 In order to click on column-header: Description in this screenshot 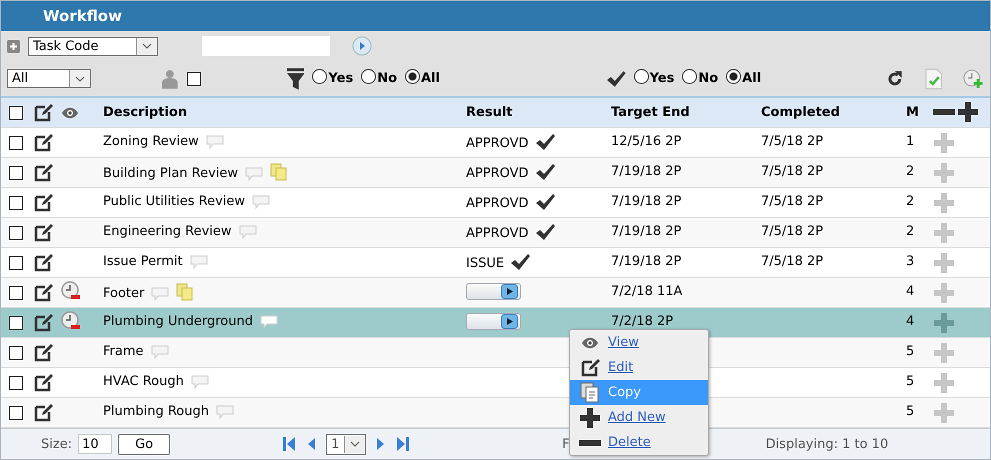, I will do `click(145, 112)`.